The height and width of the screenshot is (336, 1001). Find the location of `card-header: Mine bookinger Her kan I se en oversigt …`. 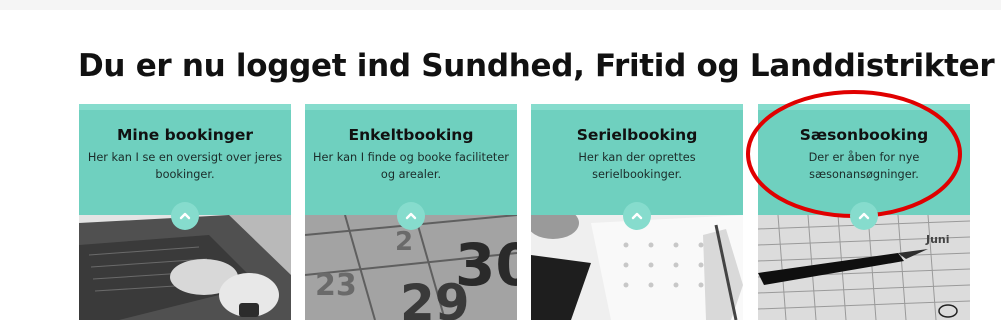

card-header: Mine bookinger Her kan I se en oversigt … is located at coordinates (185, 159).